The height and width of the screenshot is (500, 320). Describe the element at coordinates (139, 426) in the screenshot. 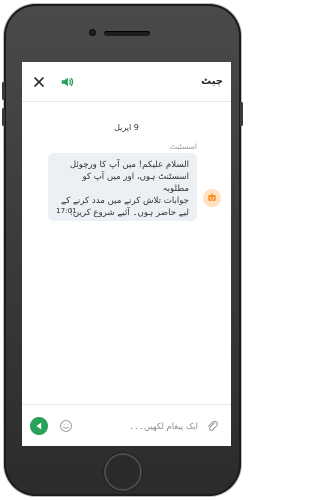

I see `message-input` at that location.